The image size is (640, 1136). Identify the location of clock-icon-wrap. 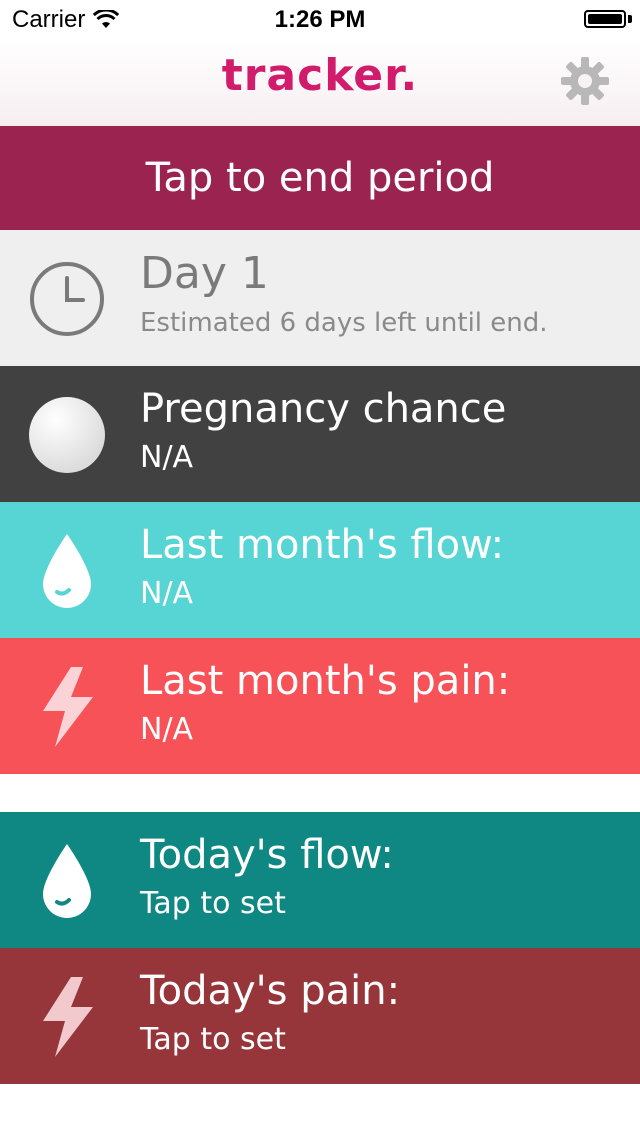
(67, 299).